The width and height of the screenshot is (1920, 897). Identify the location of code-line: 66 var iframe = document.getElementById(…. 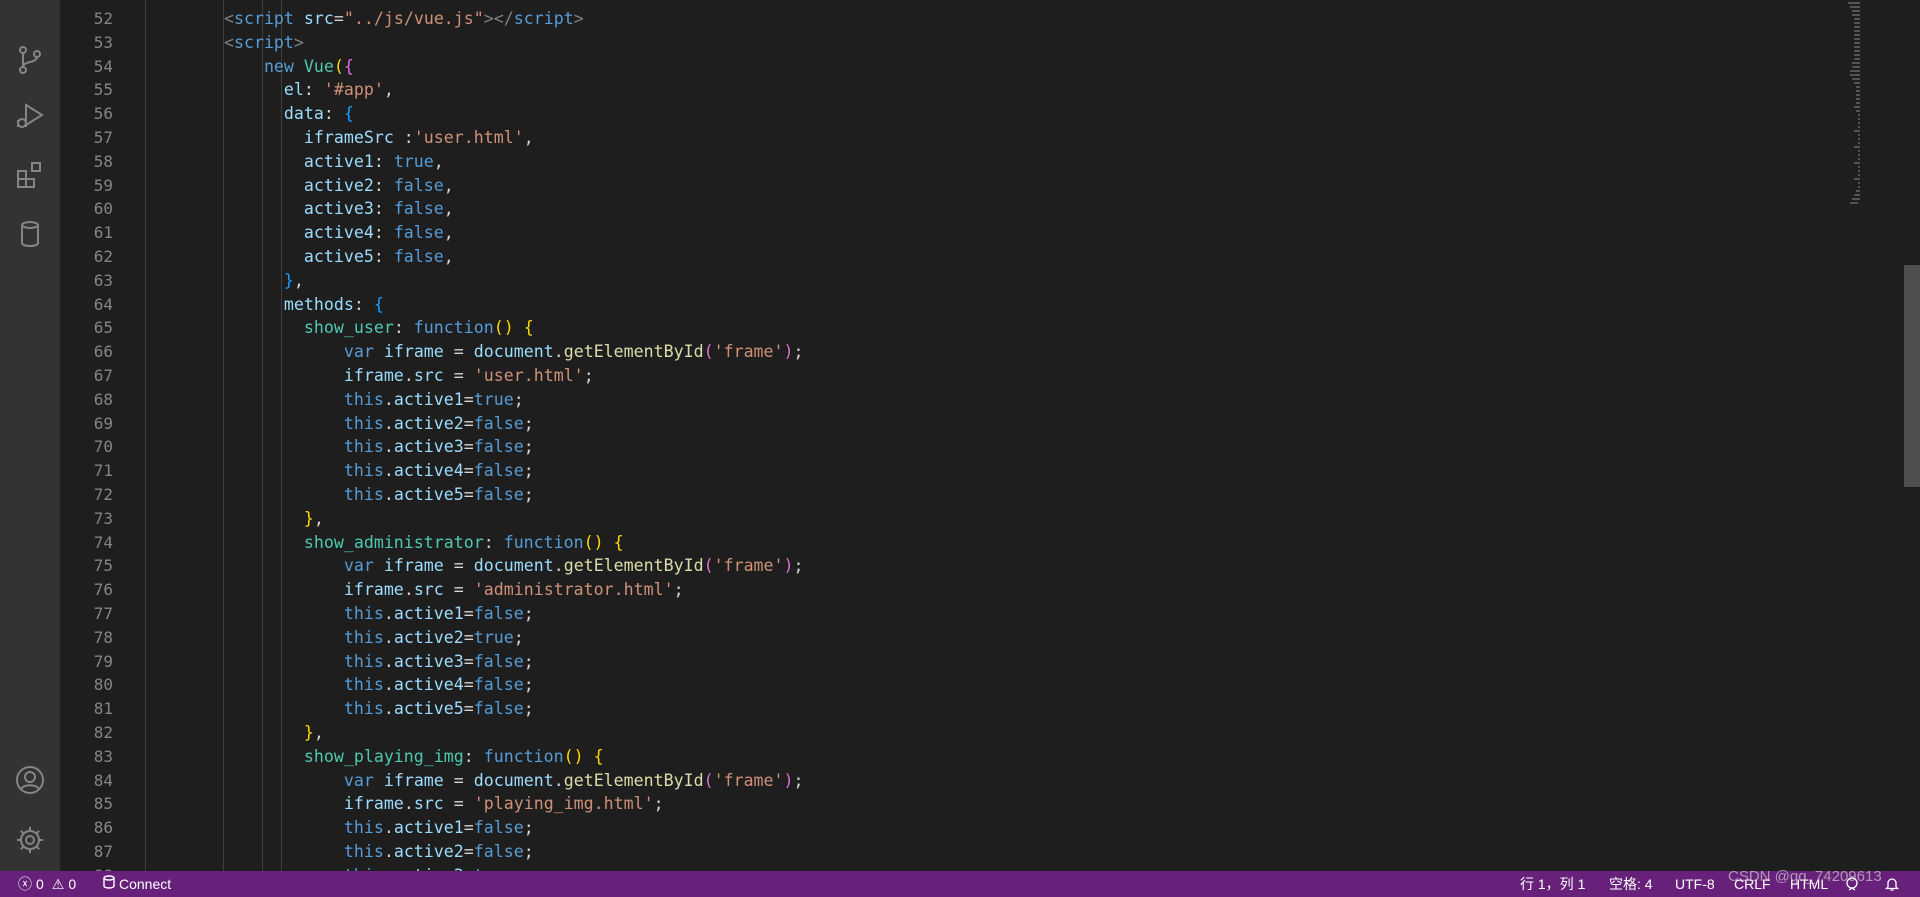
(960, 352).